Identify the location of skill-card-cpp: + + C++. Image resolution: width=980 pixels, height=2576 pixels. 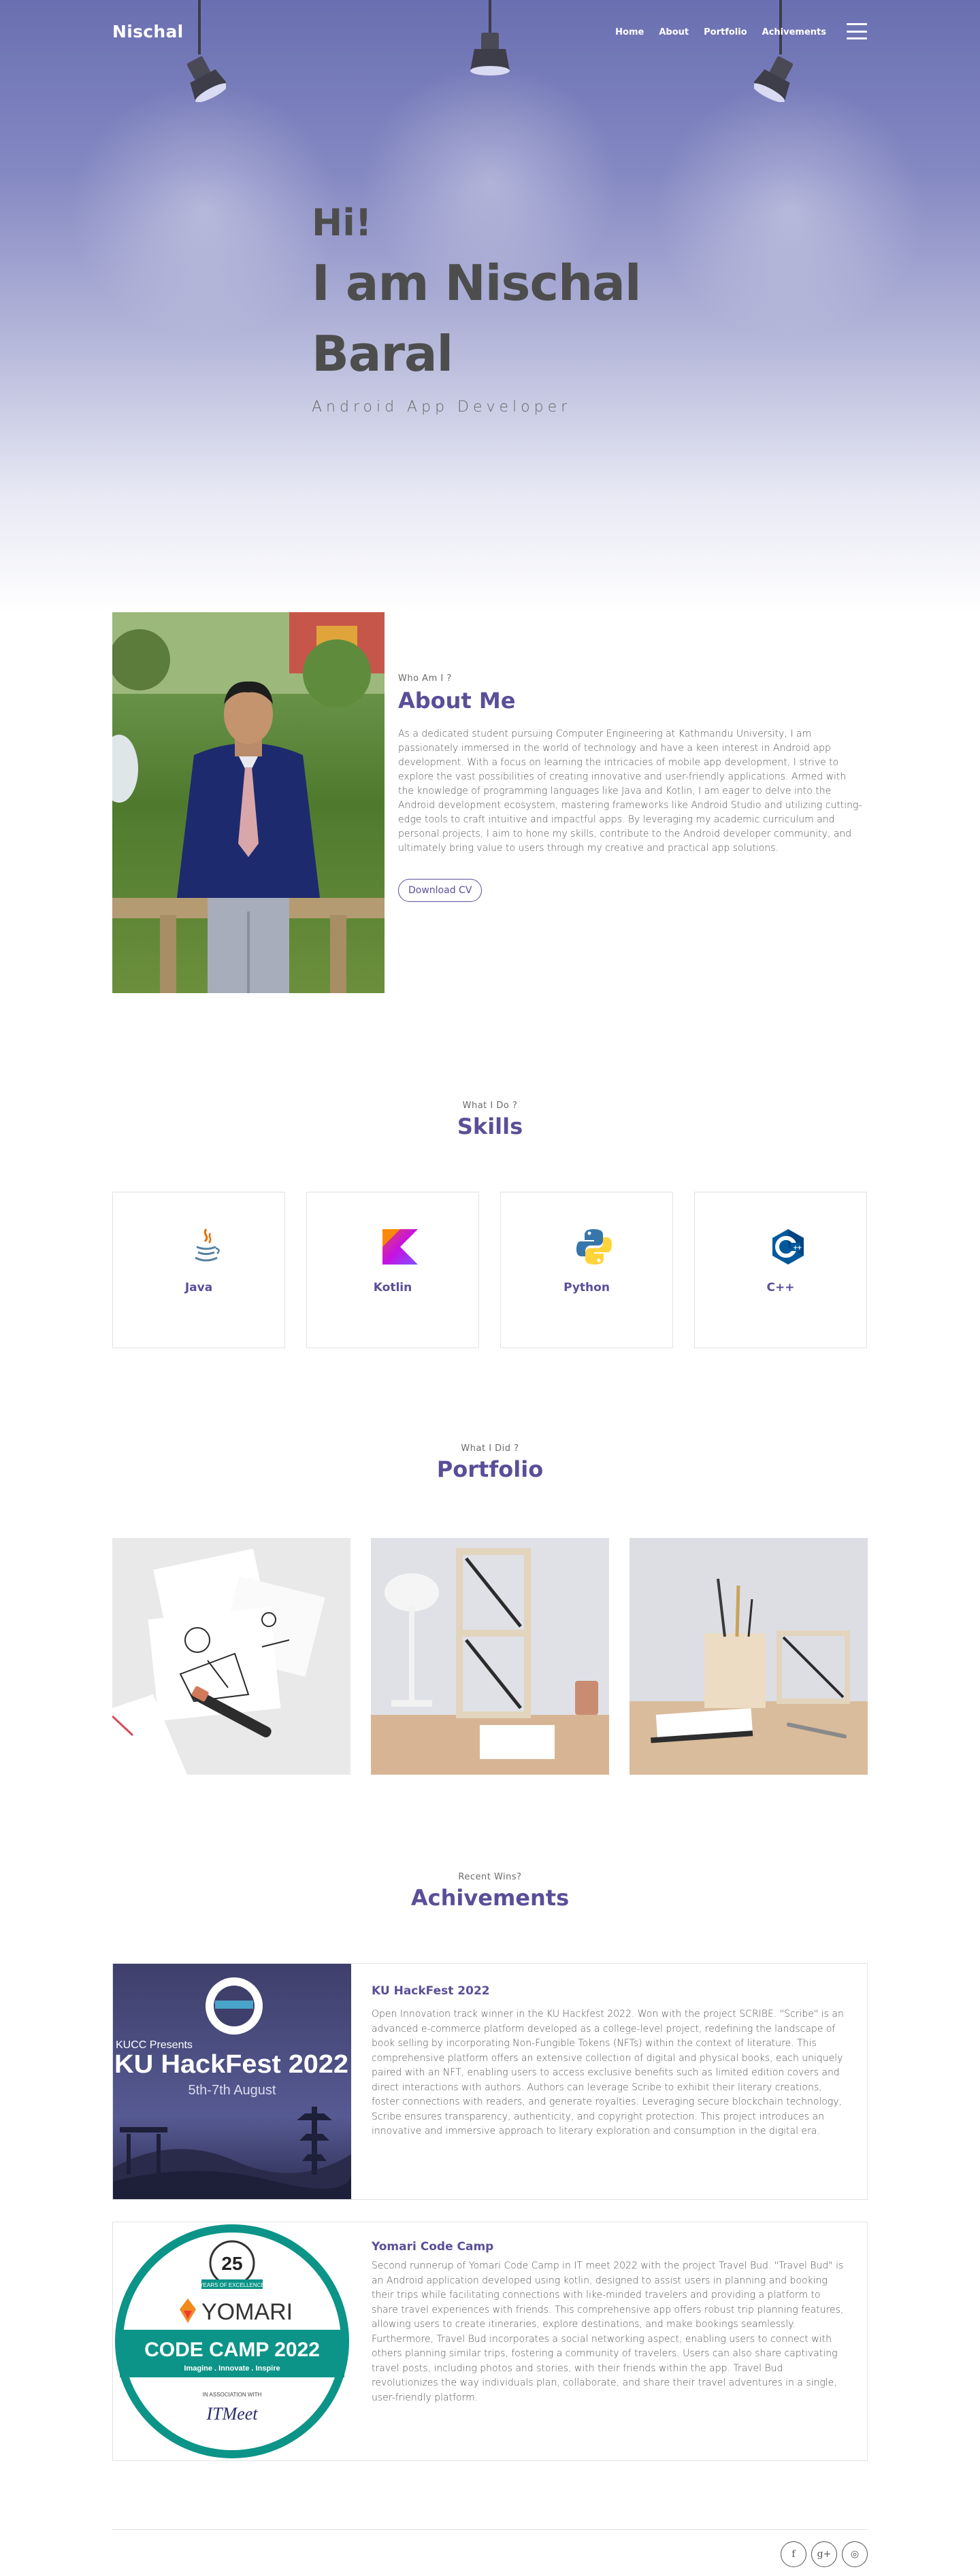
(780, 1270).